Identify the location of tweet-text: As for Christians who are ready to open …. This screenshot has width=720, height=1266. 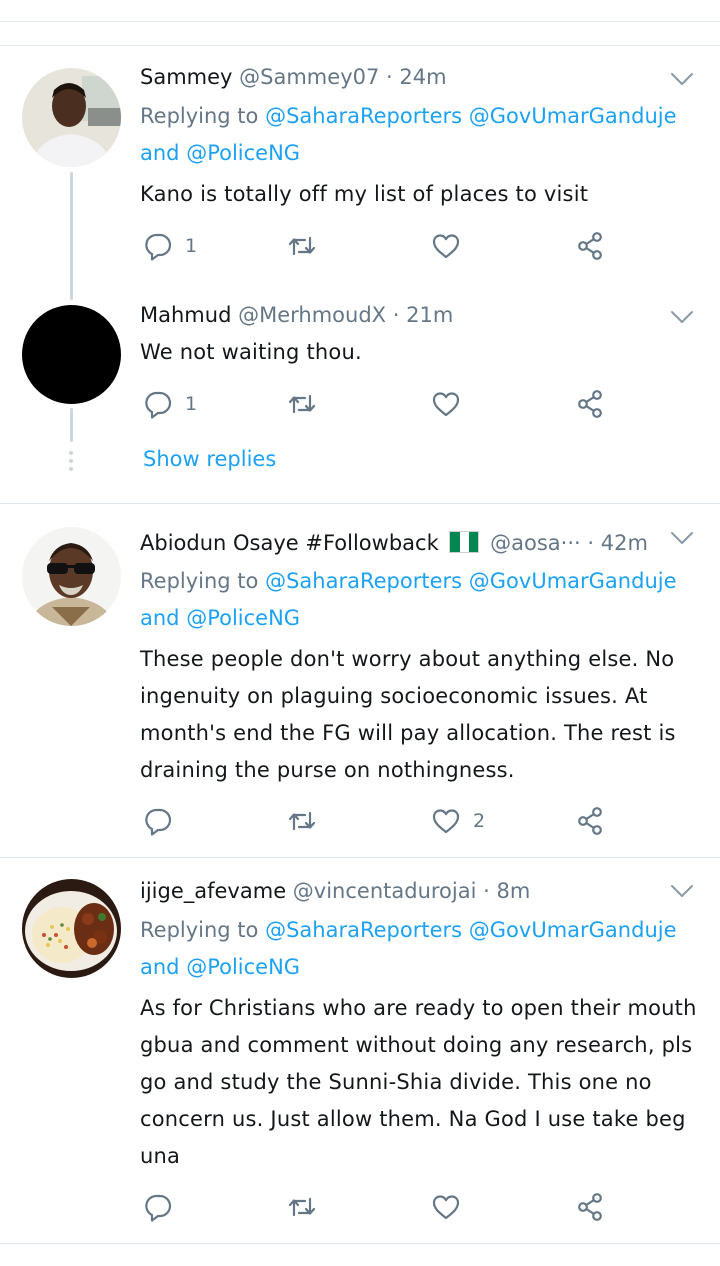
(418, 1082).